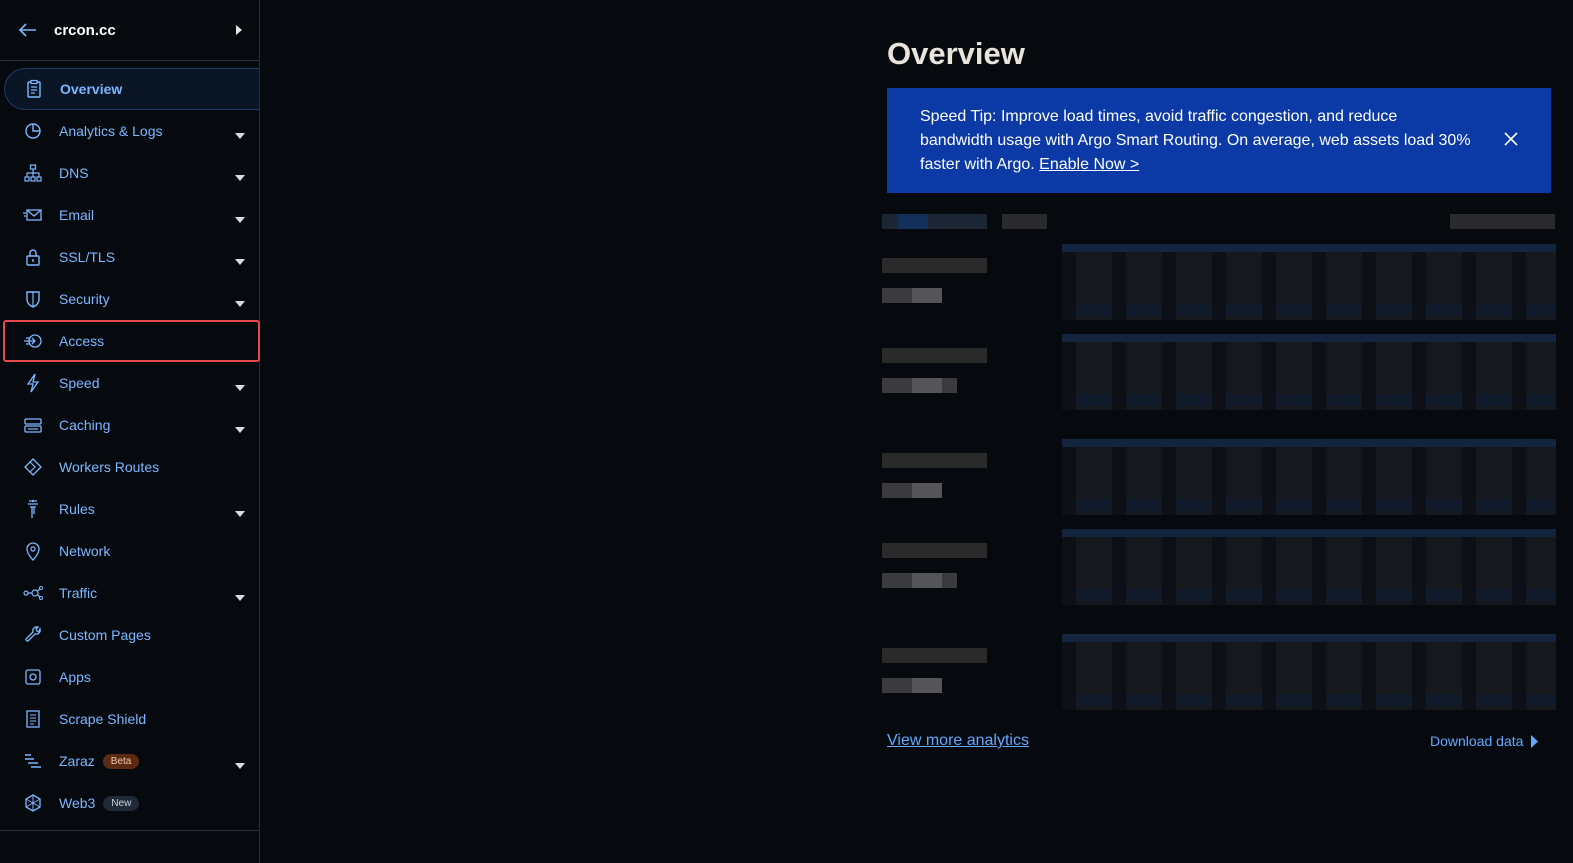 This screenshot has width=1573, height=863. I want to click on wrench-icon, so click(33, 635).